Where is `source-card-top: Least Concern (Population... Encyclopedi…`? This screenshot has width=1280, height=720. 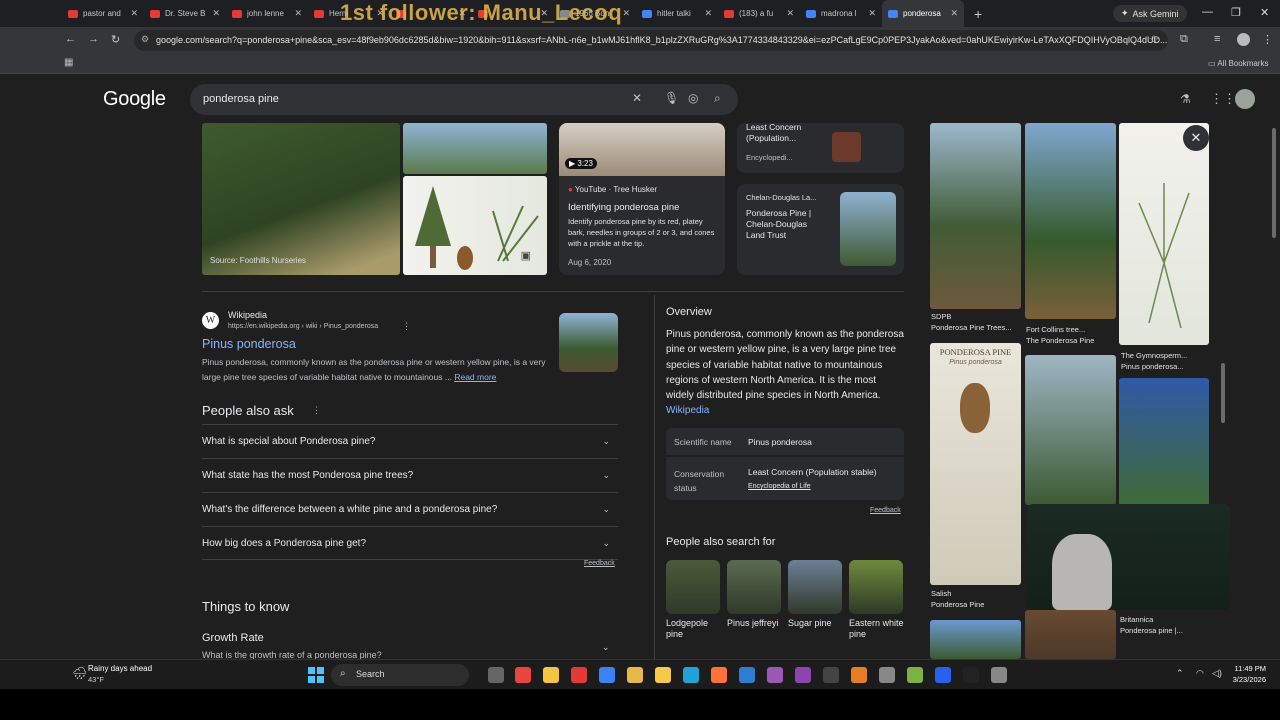
source-card-top: Least Concern (Population... Encyclopedi… is located at coordinates (820, 147).